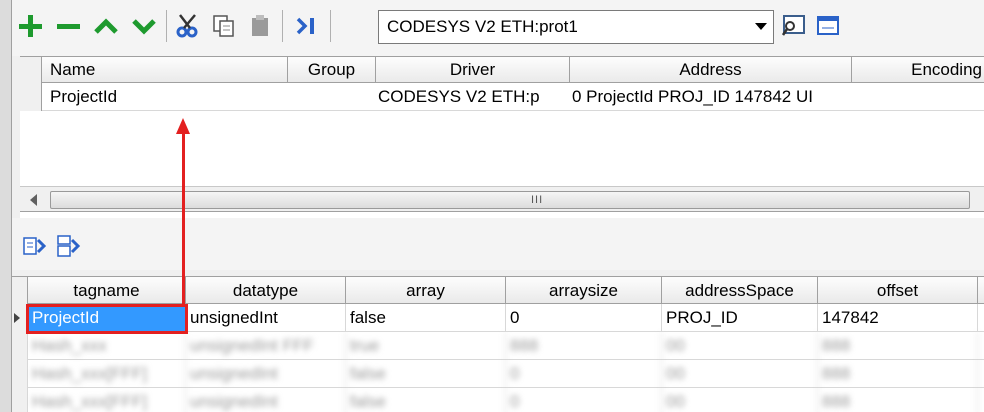  What do you see at coordinates (107, 319) in the screenshot?
I see `highlight-box` at bounding box center [107, 319].